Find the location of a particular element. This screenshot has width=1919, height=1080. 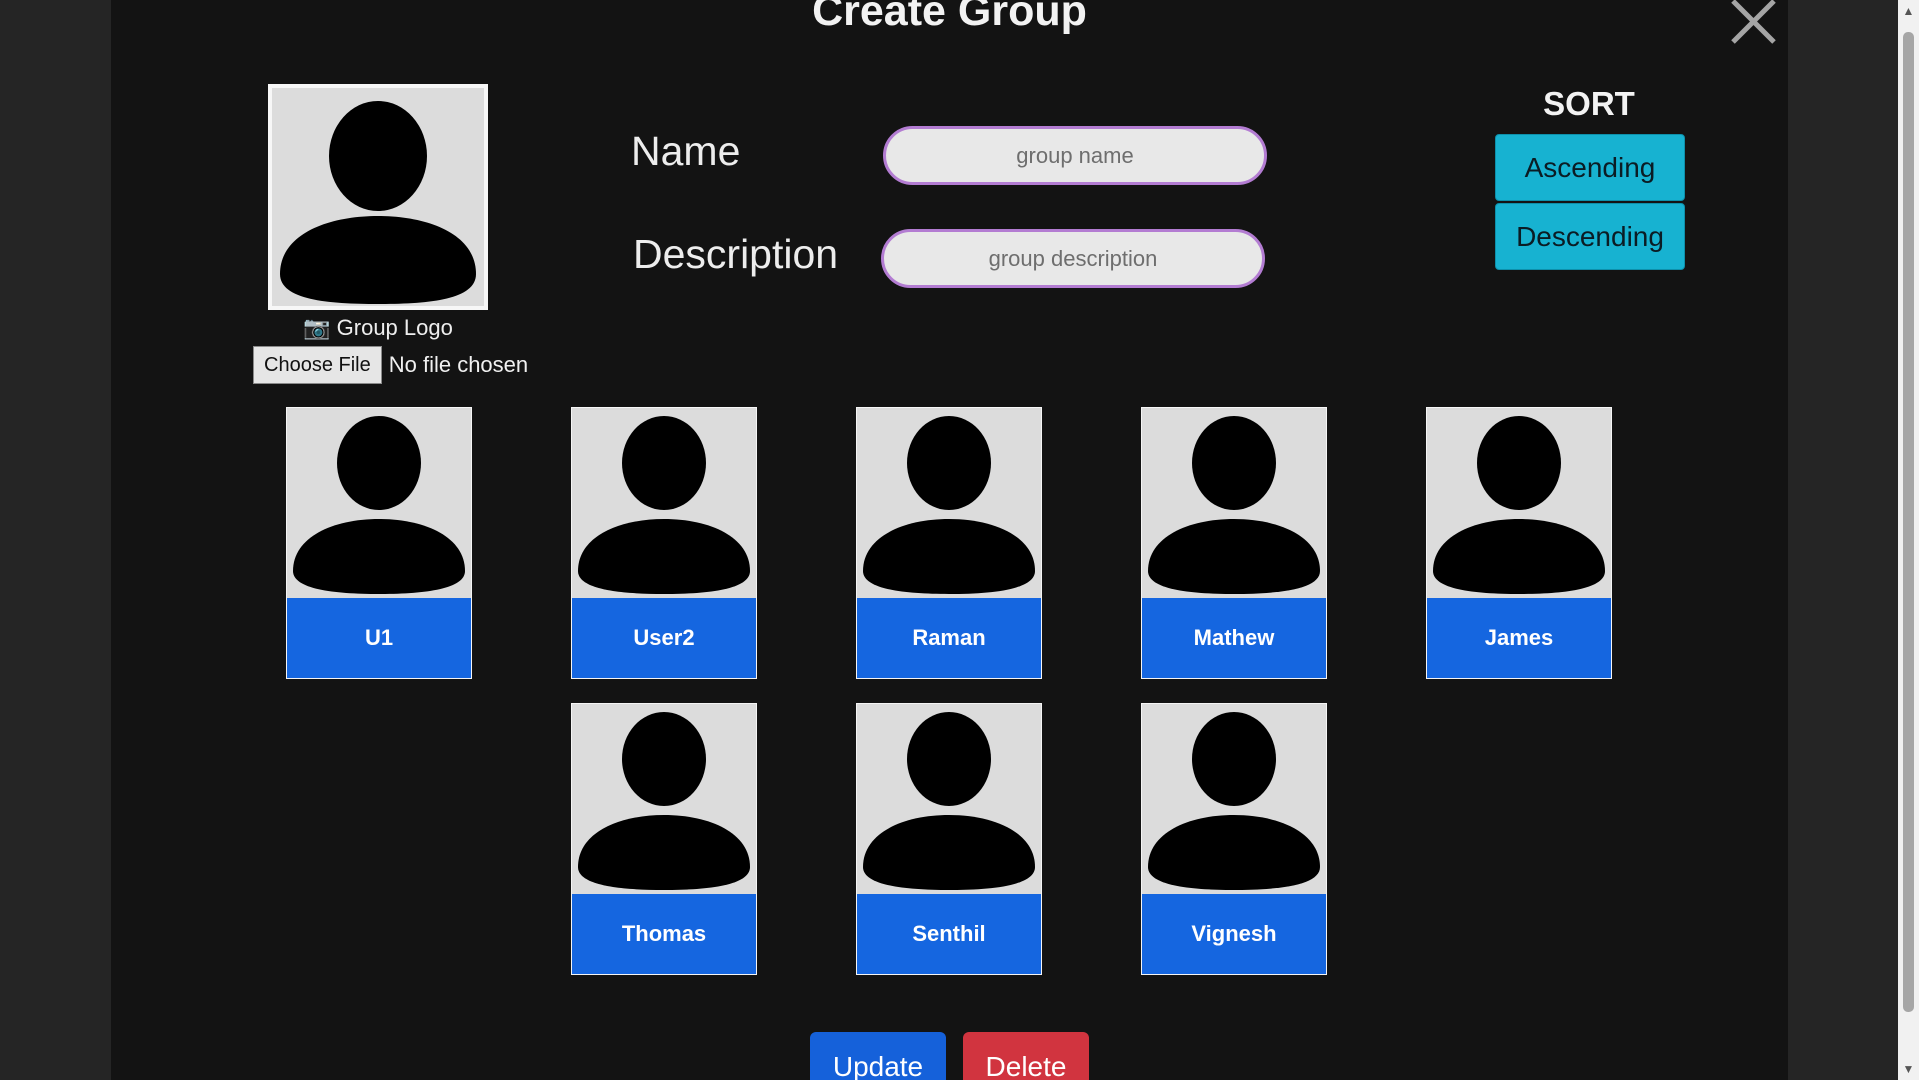

file-upload: Choose File No file chosen is located at coordinates (390, 365).